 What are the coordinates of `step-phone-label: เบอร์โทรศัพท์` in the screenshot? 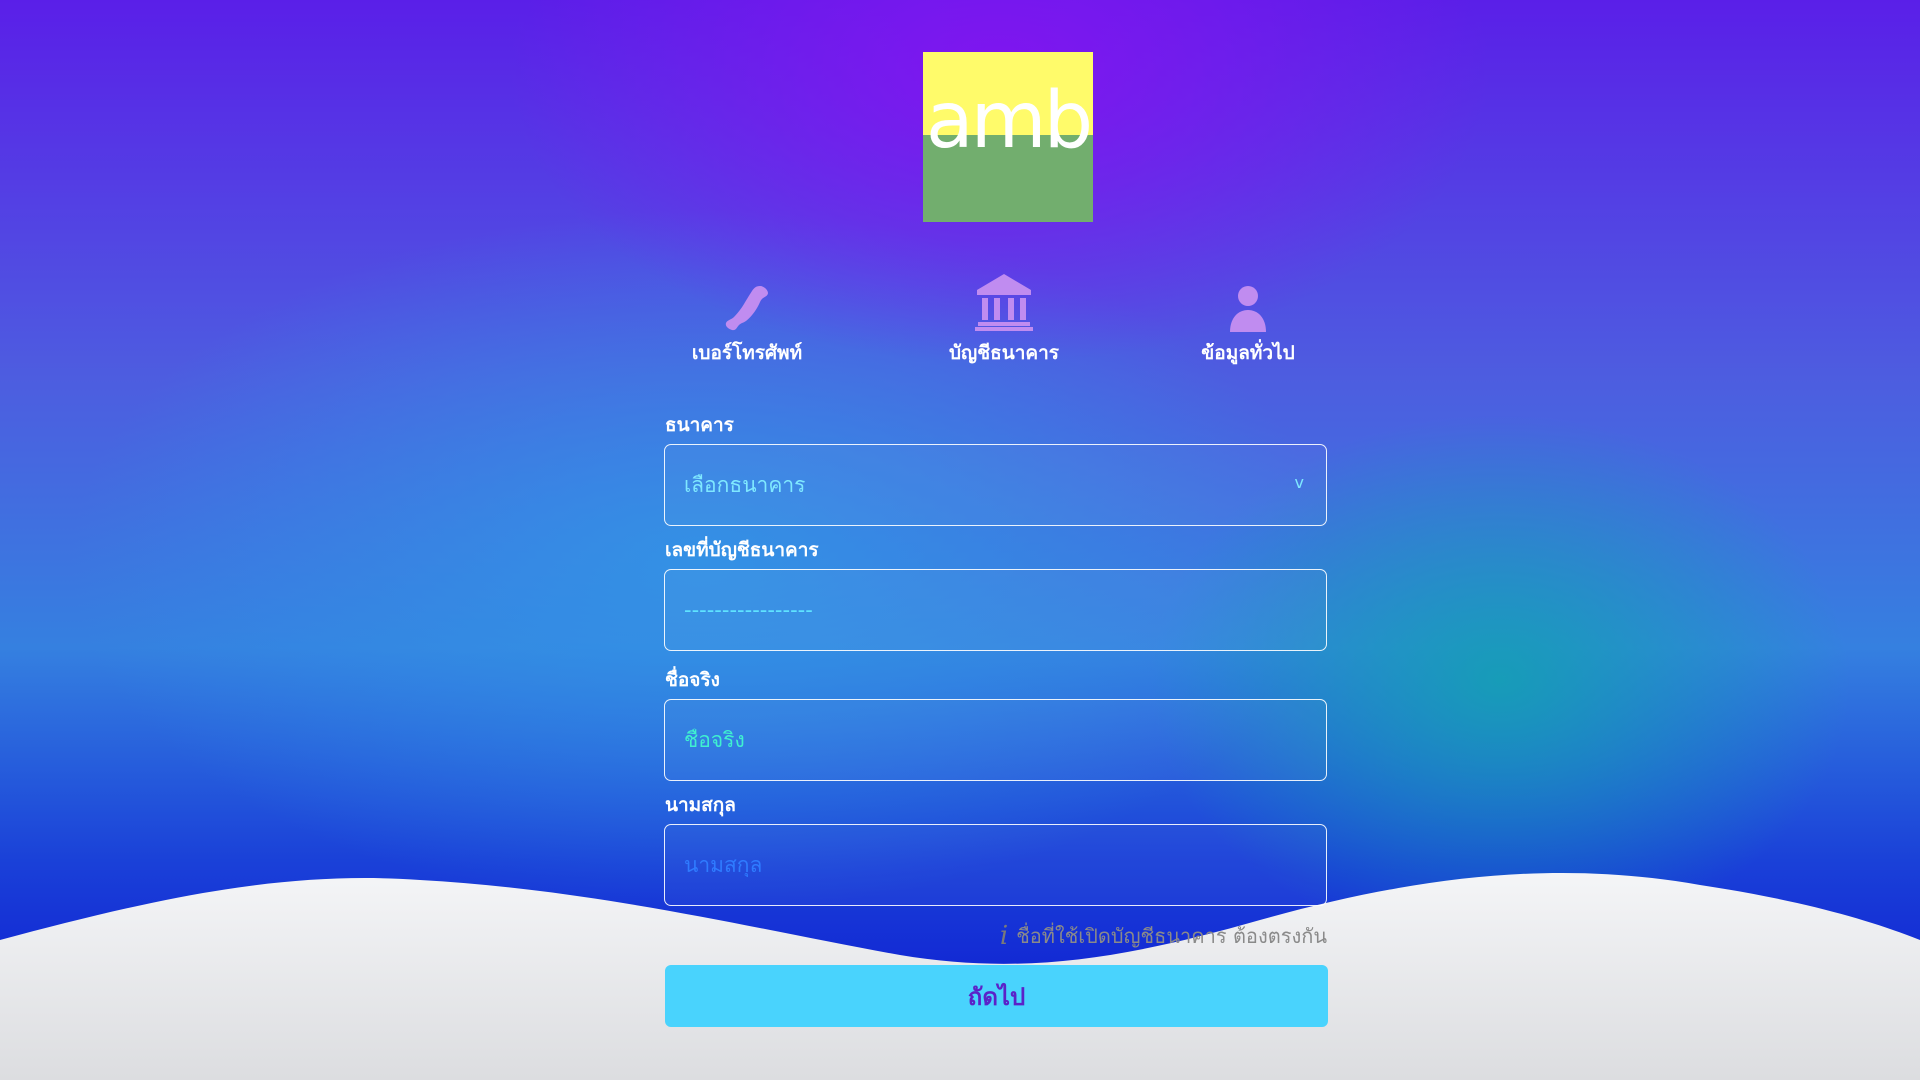 It's located at (747, 353).